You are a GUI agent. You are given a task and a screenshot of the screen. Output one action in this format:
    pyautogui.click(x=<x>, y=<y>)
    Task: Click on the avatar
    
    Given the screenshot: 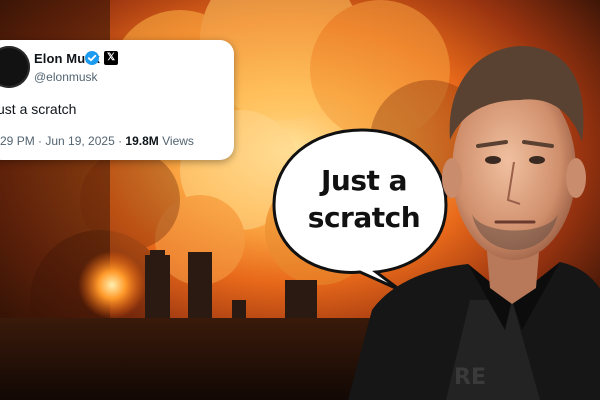 What is the action you would take?
    pyautogui.click(x=15, y=67)
    